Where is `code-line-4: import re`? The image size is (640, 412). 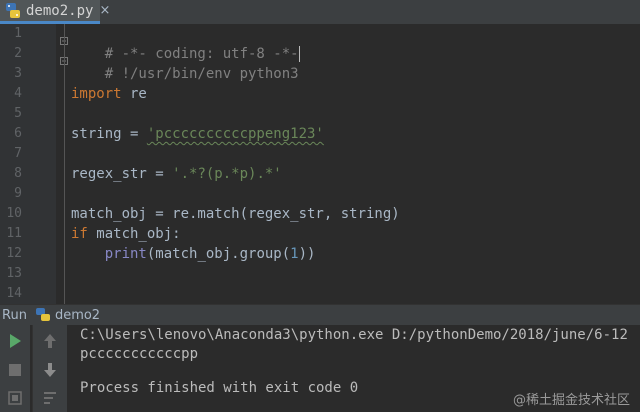 code-line-4: import re is located at coordinates (109, 94).